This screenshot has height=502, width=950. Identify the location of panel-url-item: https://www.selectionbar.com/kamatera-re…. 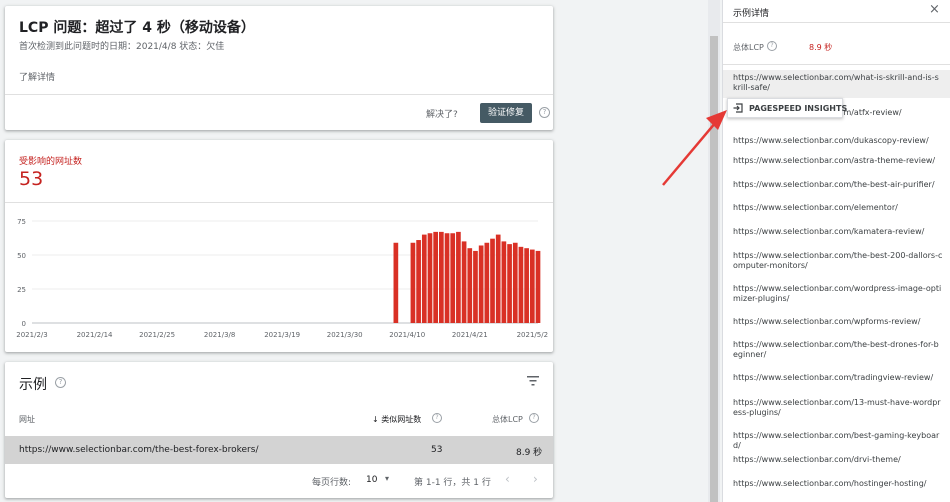
(836, 232).